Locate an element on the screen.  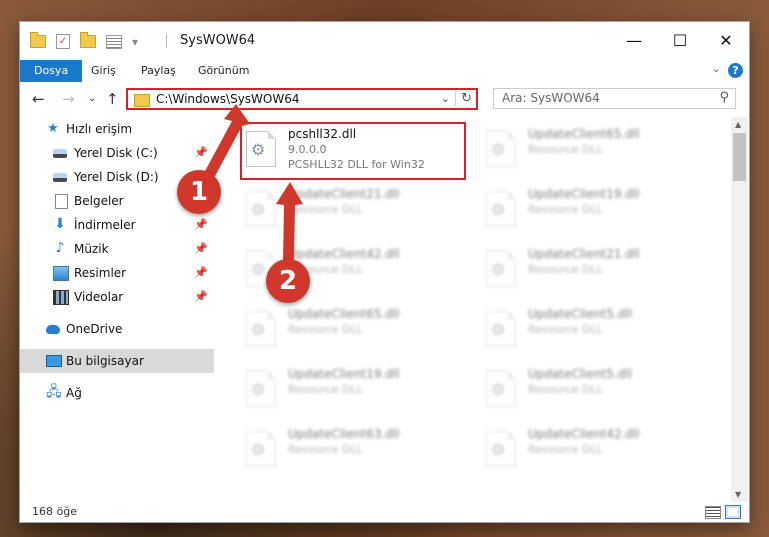
step-badge-2: 2 is located at coordinates (288, 281).